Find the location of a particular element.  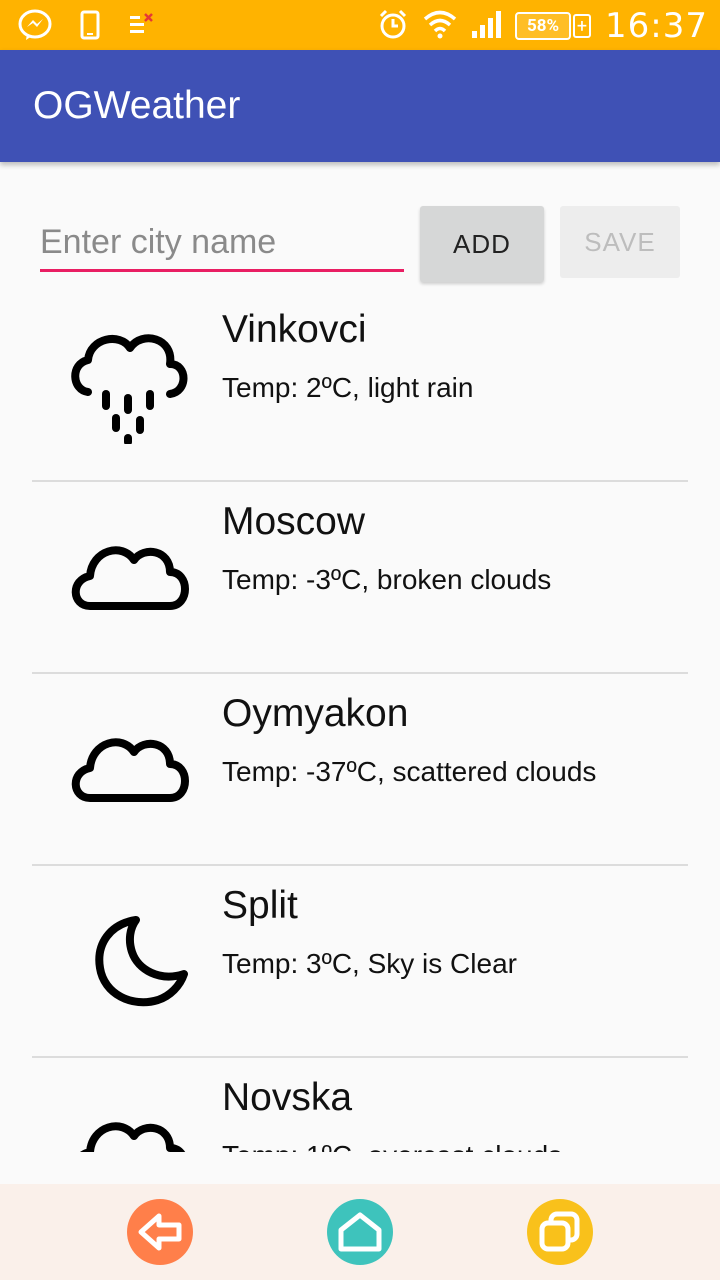

list-item: Oymyakon Temp: -37ºC, scattered clouds is located at coordinates (360, 770).